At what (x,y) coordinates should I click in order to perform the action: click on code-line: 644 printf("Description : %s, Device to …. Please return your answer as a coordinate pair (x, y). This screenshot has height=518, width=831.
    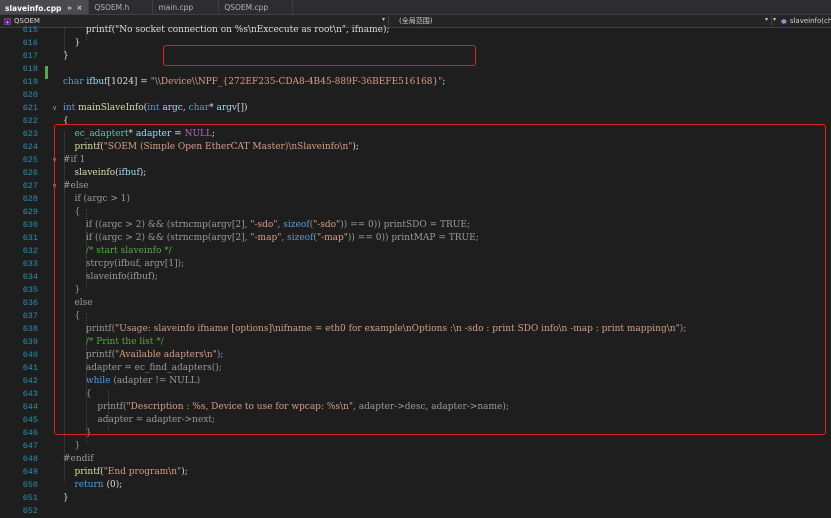
    Looking at the image, I should click on (415, 407).